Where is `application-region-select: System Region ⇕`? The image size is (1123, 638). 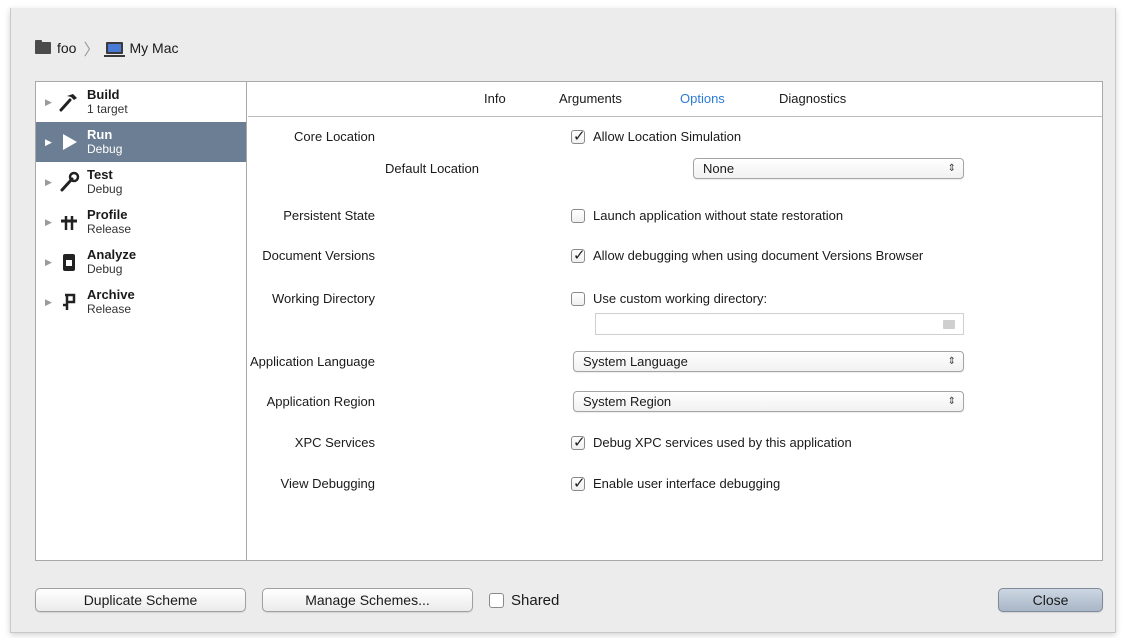
application-region-select: System Region ⇕ is located at coordinates (768, 401).